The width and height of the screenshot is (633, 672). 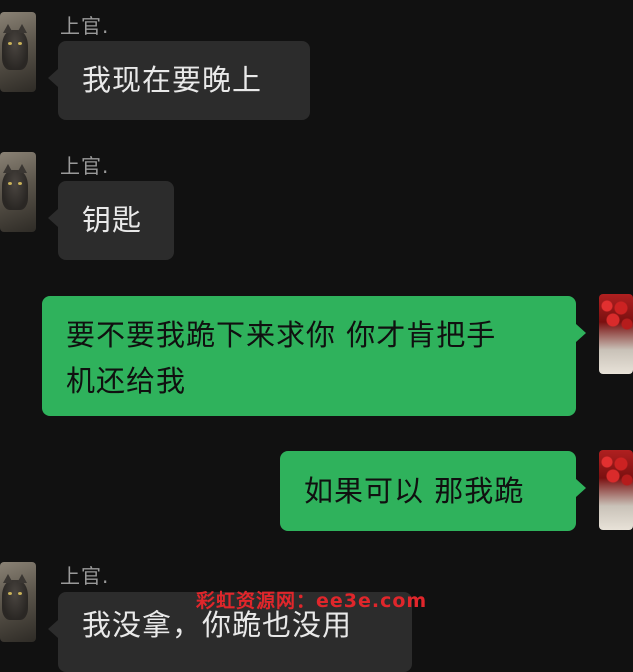 I want to click on watermark: 彩虹资源网：ee3e.com, so click(x=312, y=601).